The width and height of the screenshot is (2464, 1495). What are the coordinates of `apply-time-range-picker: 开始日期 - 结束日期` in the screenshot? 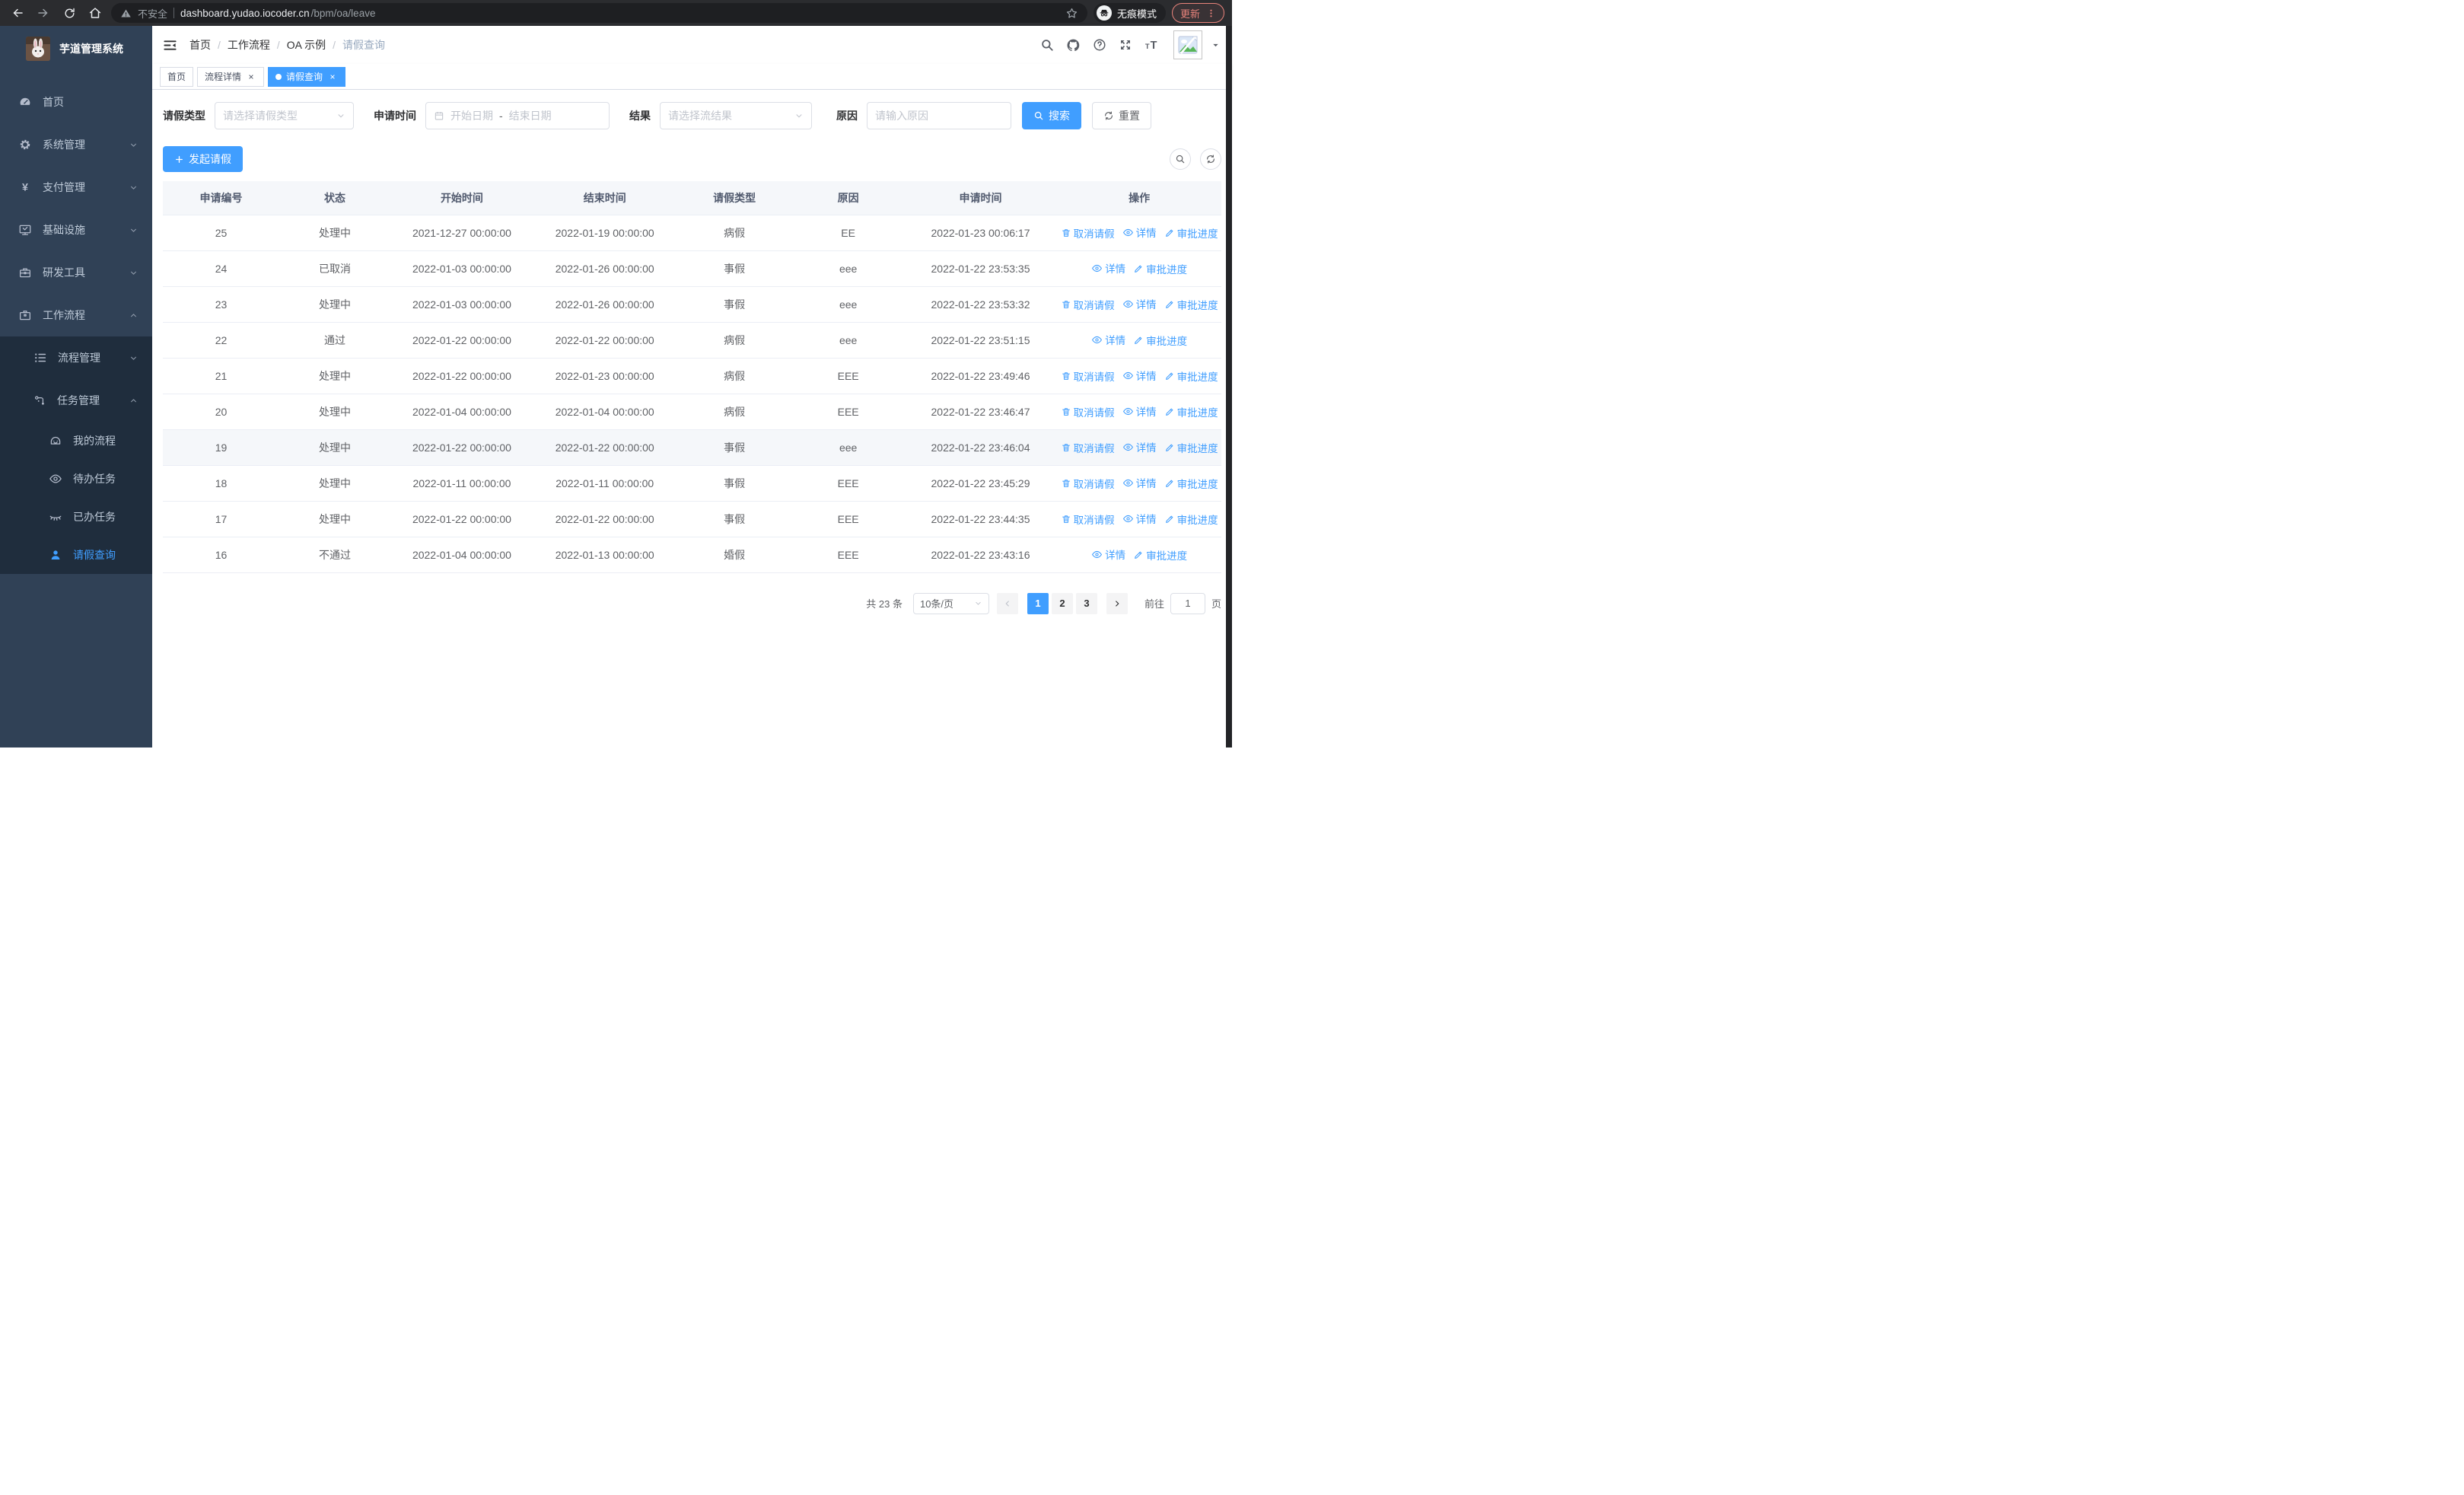 It's located at (517, 116).